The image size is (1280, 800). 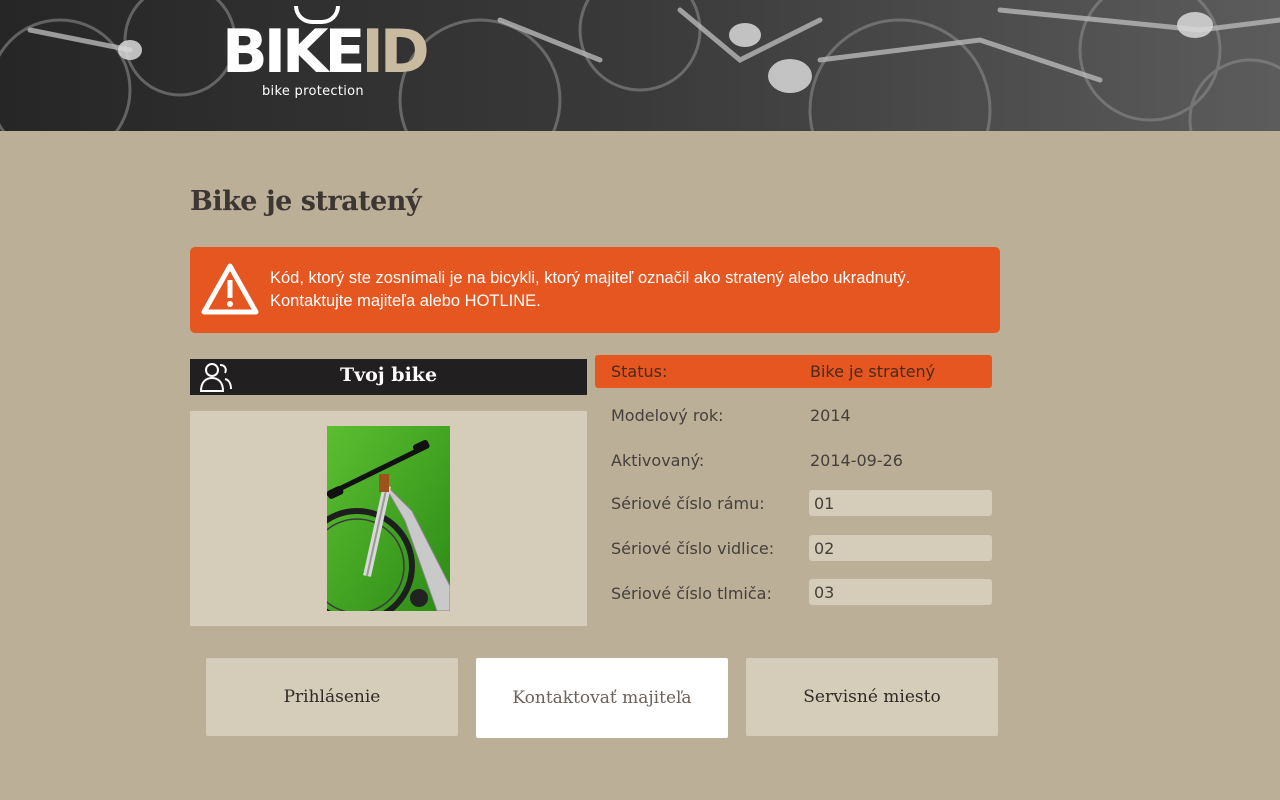 I want to click on fork-serial-label: Sériové číslo vidlice:, so click(x=693, y=548).